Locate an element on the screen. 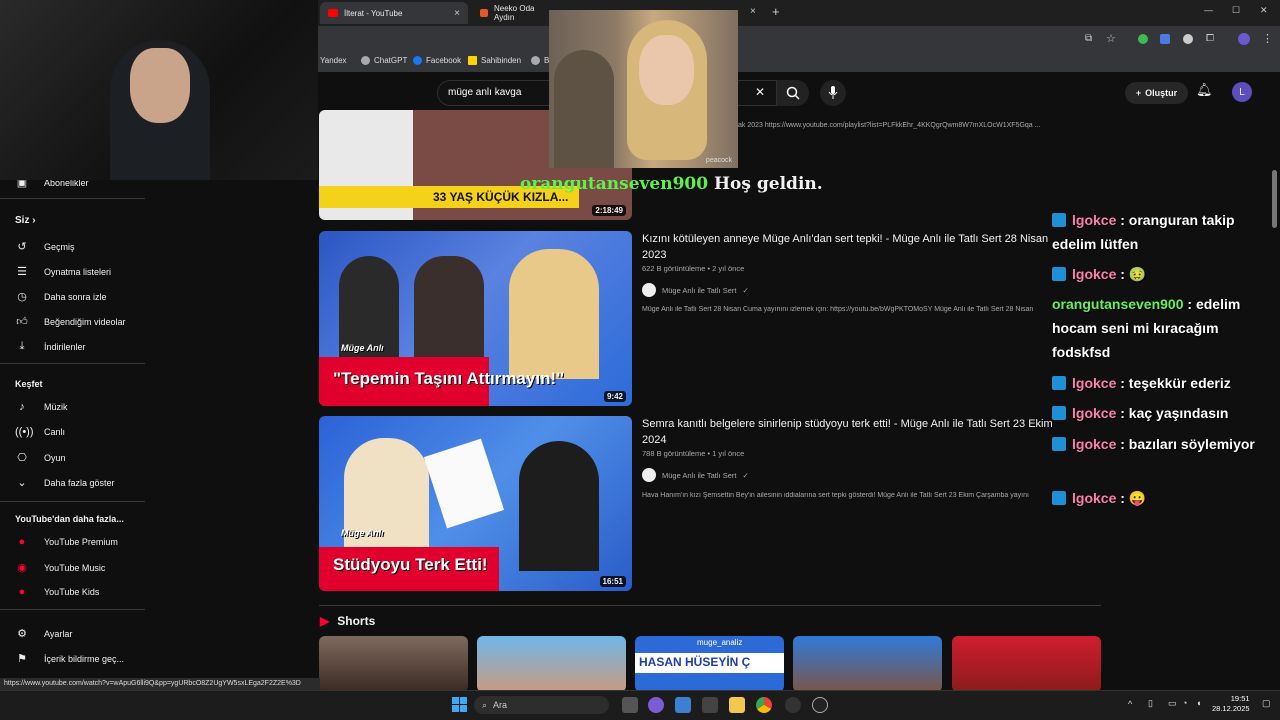 The width and height of the screenshot is (1280, 720). playlists-icon: ☰ is located at coordinates (22, 272).